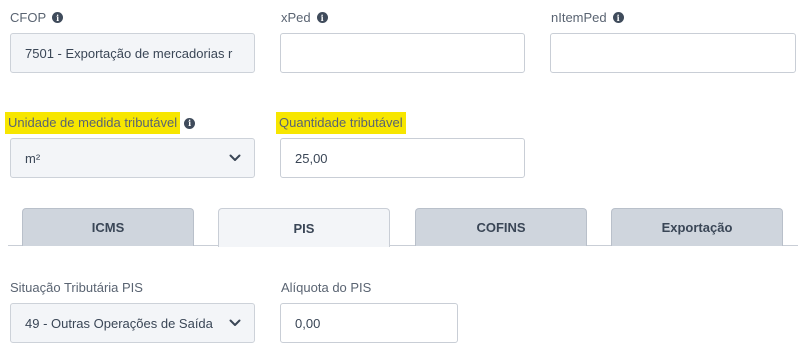  Describe the element at coordinates (326, 287) in the screenshot. I see `aliquota-pis-label: Alíquota do PIS` at that location.